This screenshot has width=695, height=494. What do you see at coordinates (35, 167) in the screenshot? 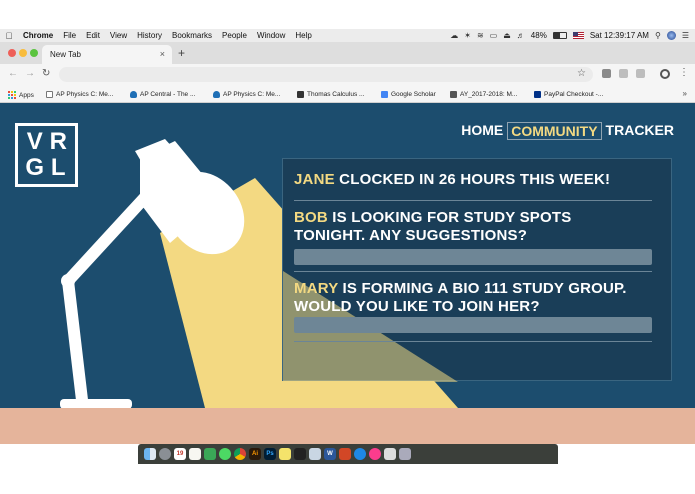
I see `logo-letter: G` at bounding box center [35, 167].